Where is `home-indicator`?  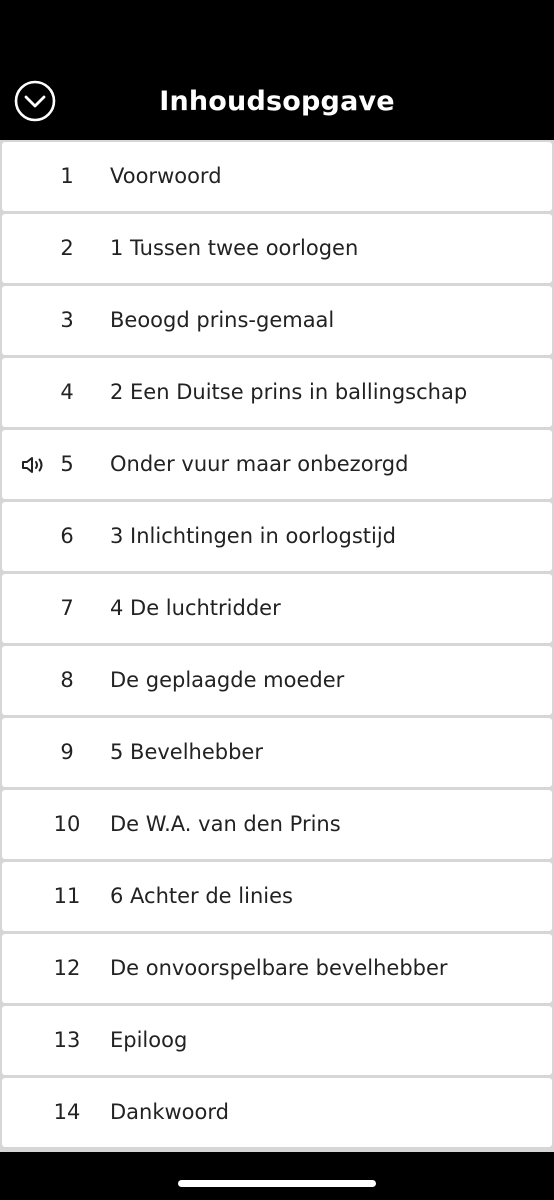 home-indicator is located at coordinates (277, 1183).